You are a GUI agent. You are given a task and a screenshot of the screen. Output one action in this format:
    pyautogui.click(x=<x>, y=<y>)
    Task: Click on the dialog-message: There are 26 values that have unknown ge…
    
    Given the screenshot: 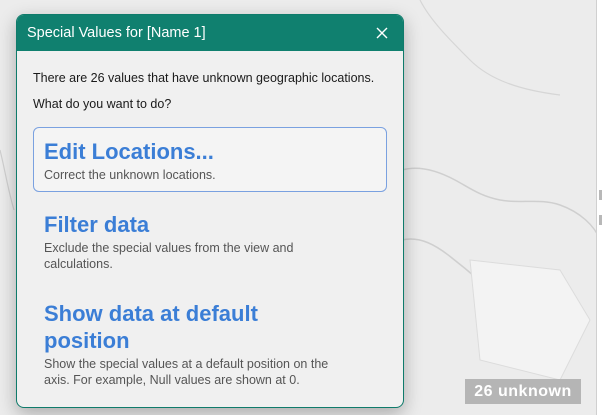 What is the action you would take?
    pyautogui.click(x=210, y=91)
    